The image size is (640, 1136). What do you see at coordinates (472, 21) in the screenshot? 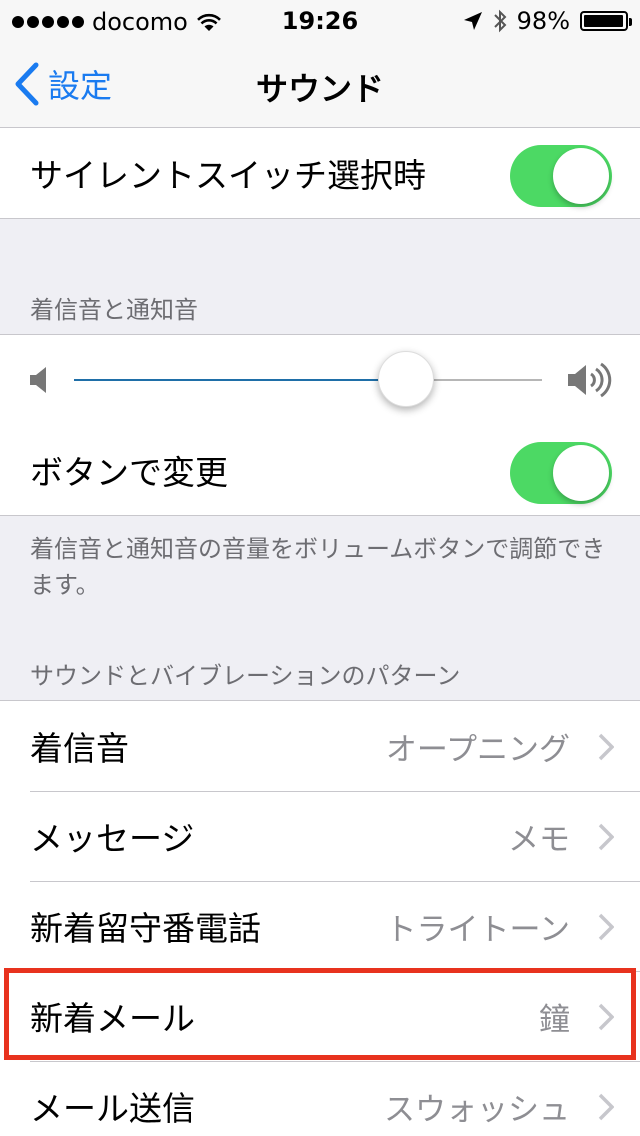
I see `location-arrow-icon` at bounding box center [472, 21].